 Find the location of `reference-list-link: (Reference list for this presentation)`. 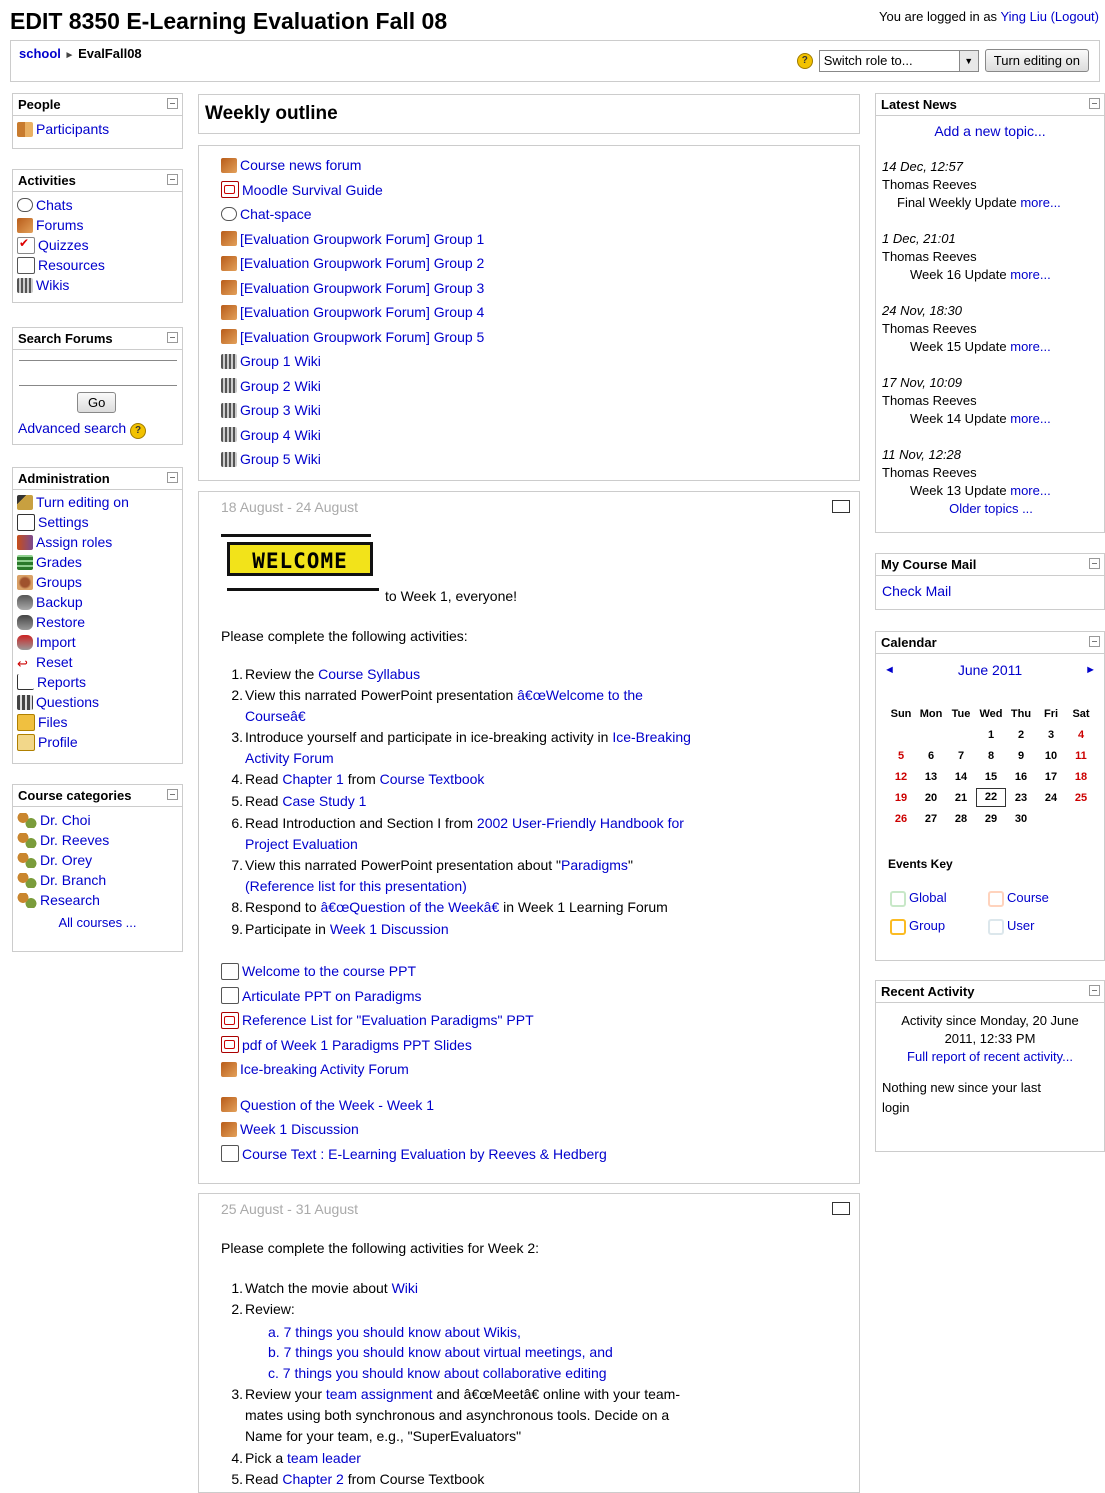

reference-list-link: (Reference list for this presentation) is located at coordinates (356, 886).